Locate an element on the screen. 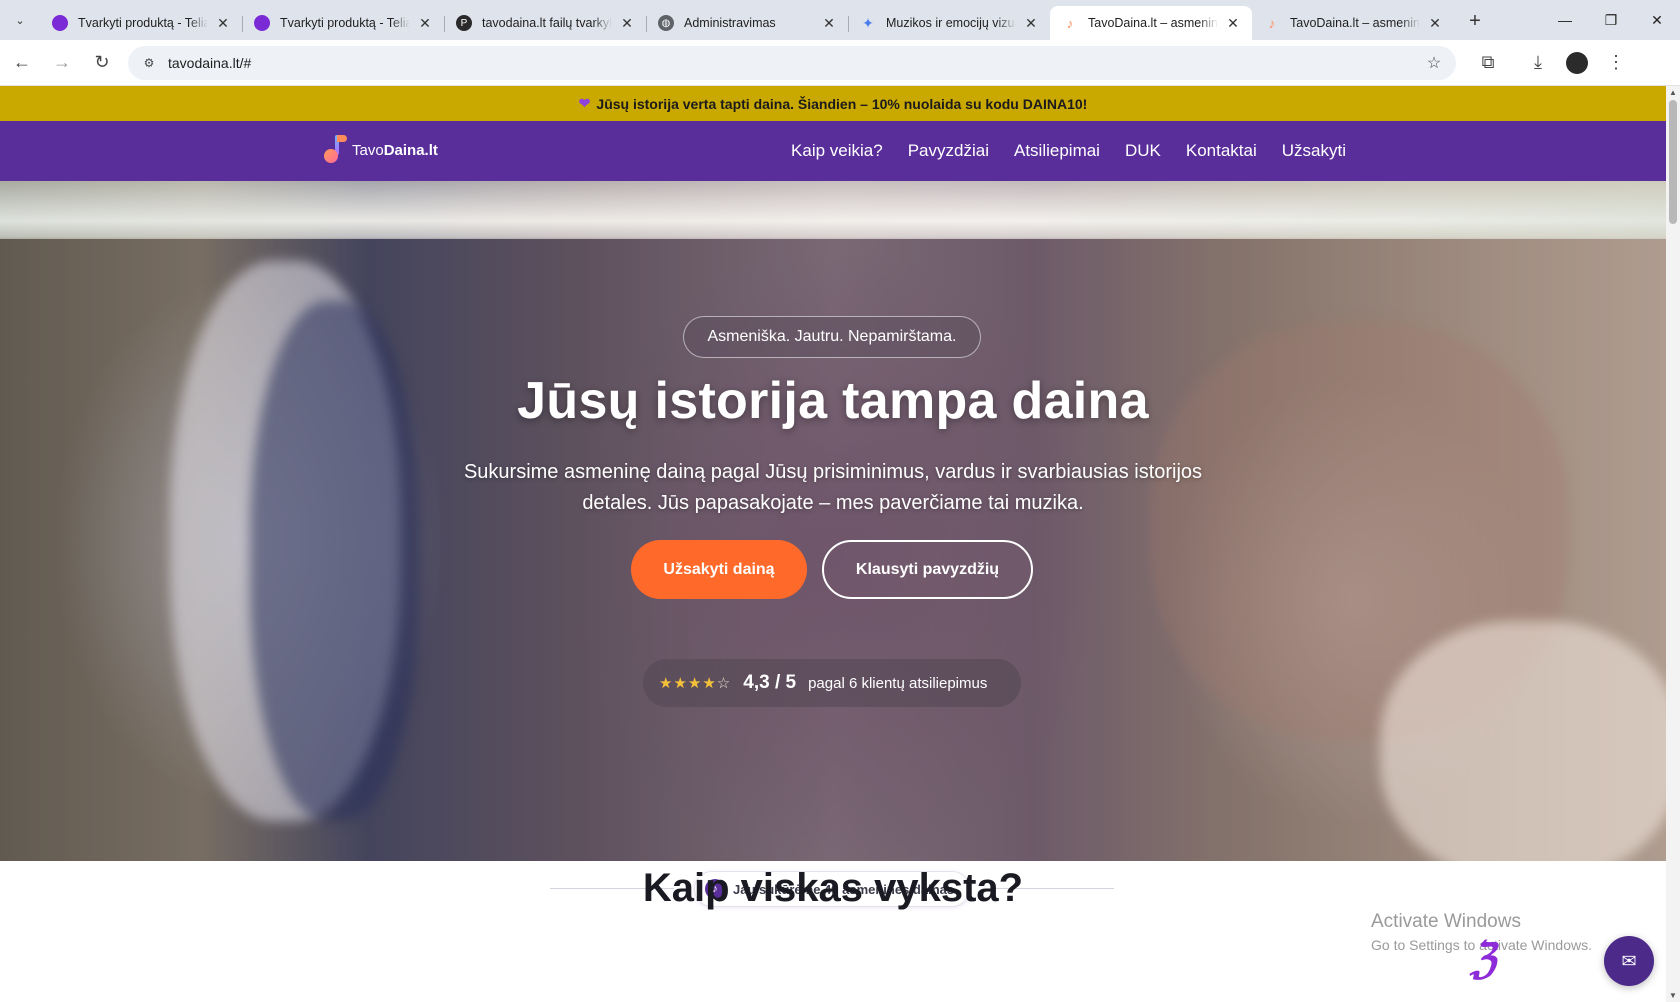 Image resolution: width=1680 pixels, height=1002 pixels. window-controls: — ❐ ✕ is located at coordinates (1611, 20).